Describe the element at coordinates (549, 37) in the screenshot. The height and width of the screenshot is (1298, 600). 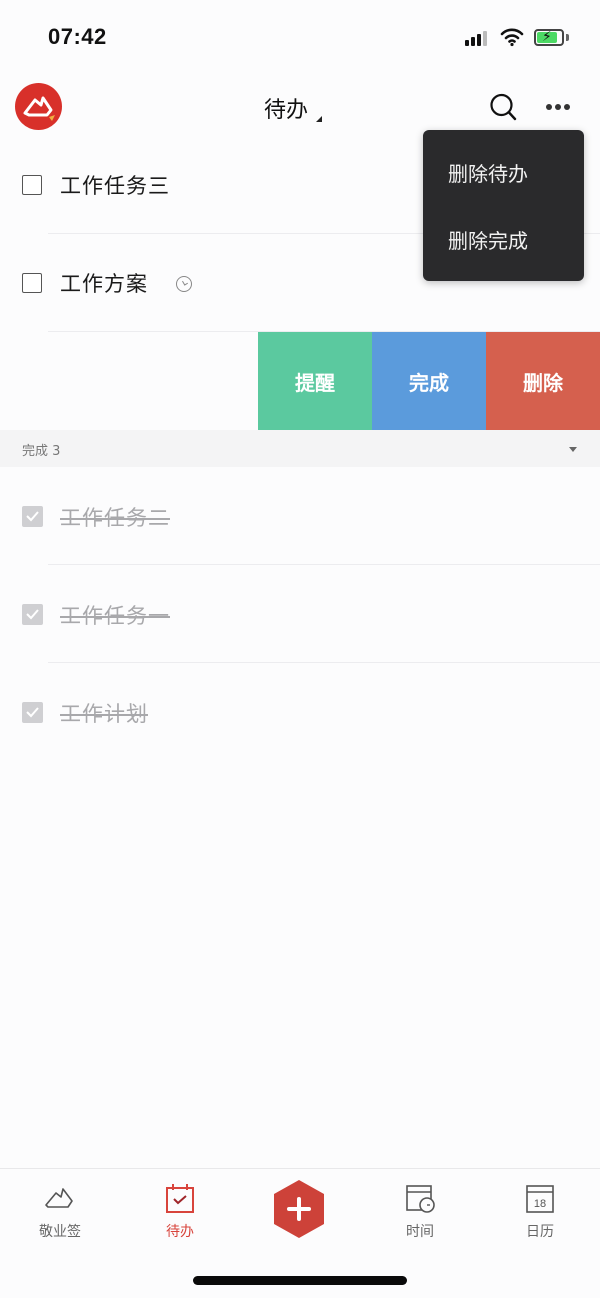
I see `battery-icon: ⚡` at that location.